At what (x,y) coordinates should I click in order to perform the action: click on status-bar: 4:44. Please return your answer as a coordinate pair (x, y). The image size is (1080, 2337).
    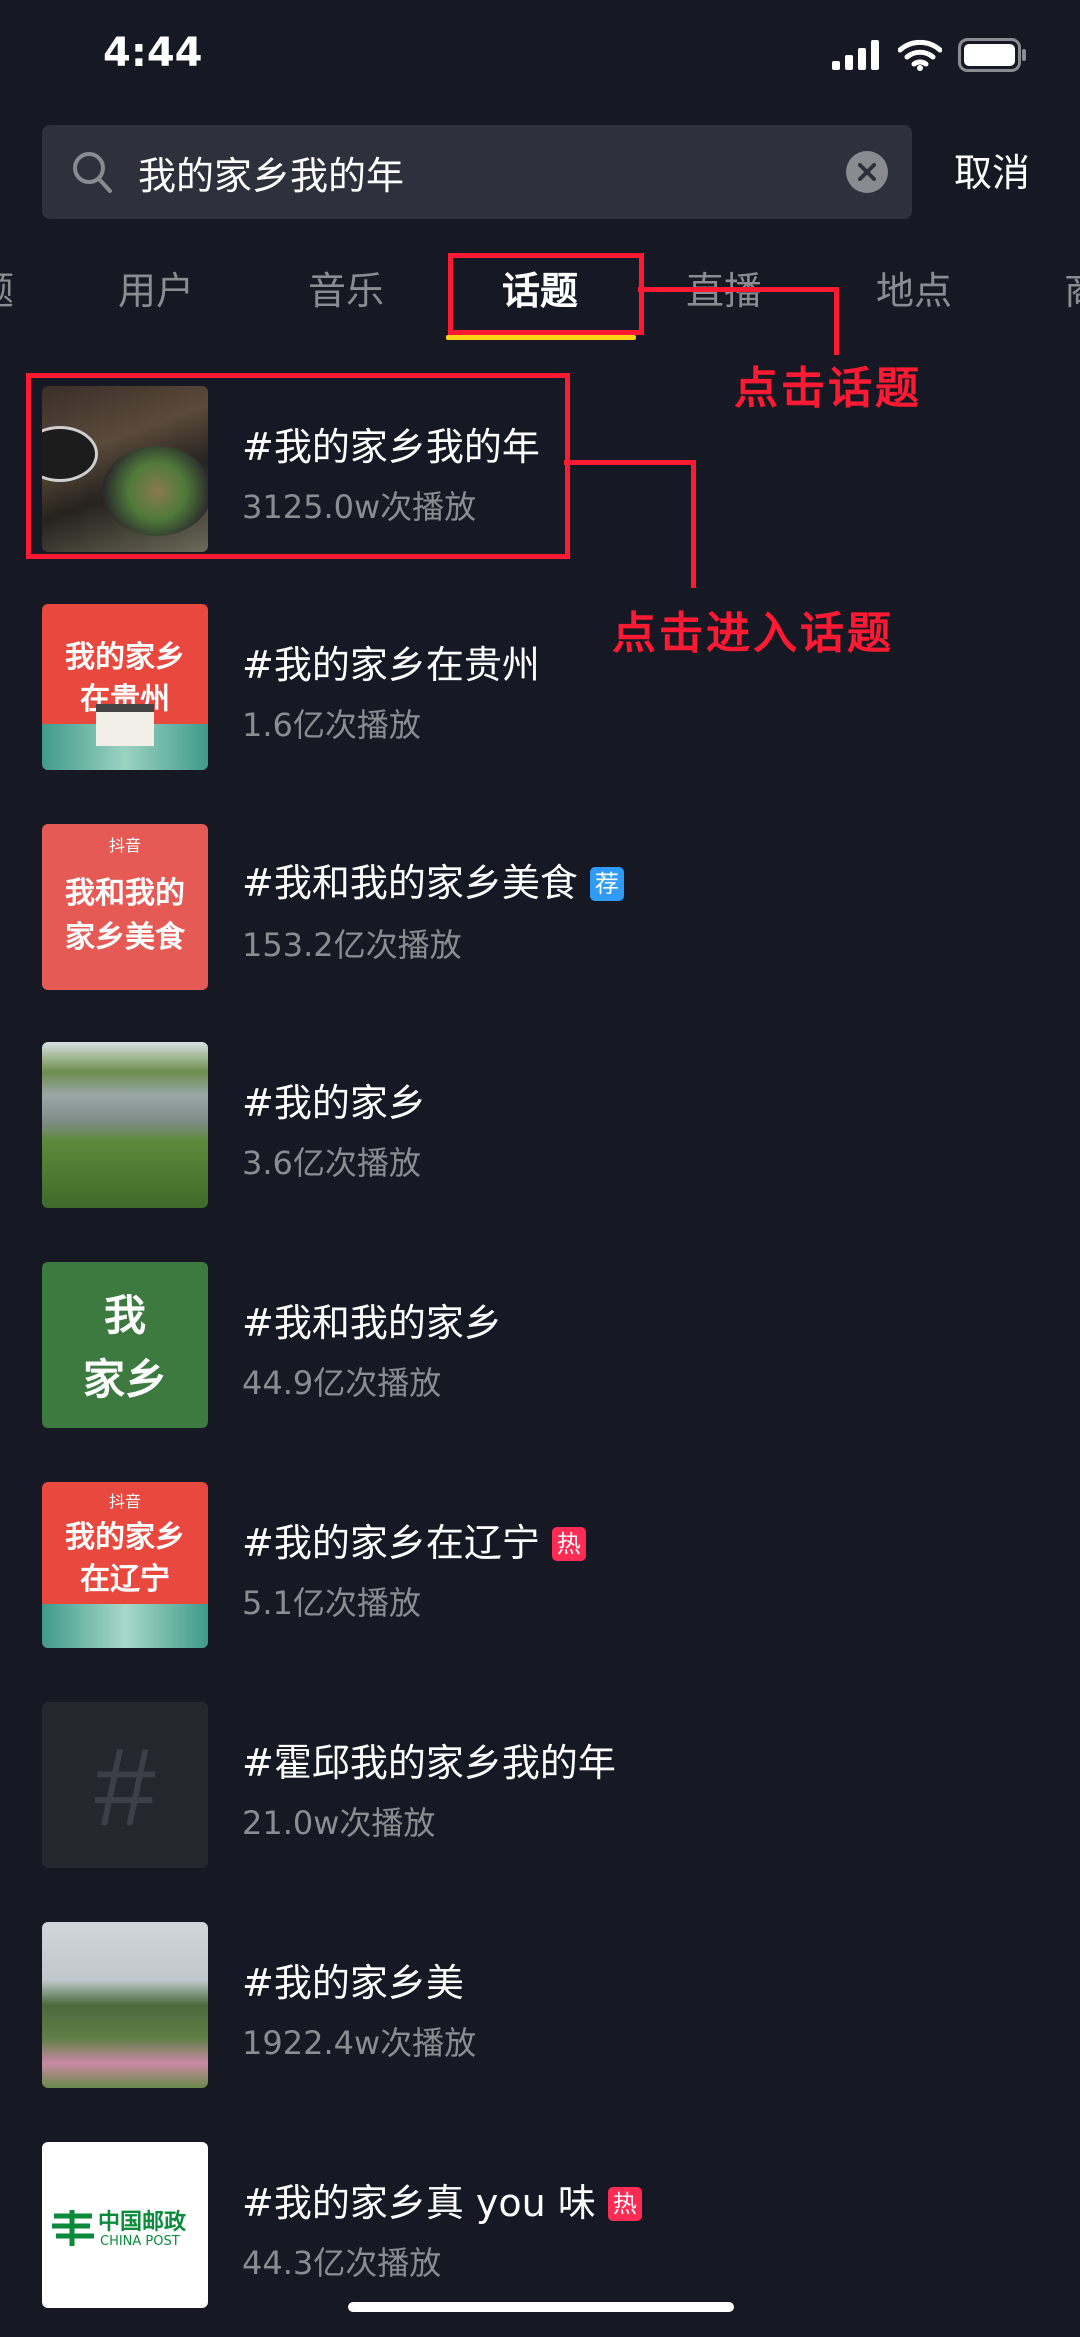
    Looking at the image, I should click on (540, 60).